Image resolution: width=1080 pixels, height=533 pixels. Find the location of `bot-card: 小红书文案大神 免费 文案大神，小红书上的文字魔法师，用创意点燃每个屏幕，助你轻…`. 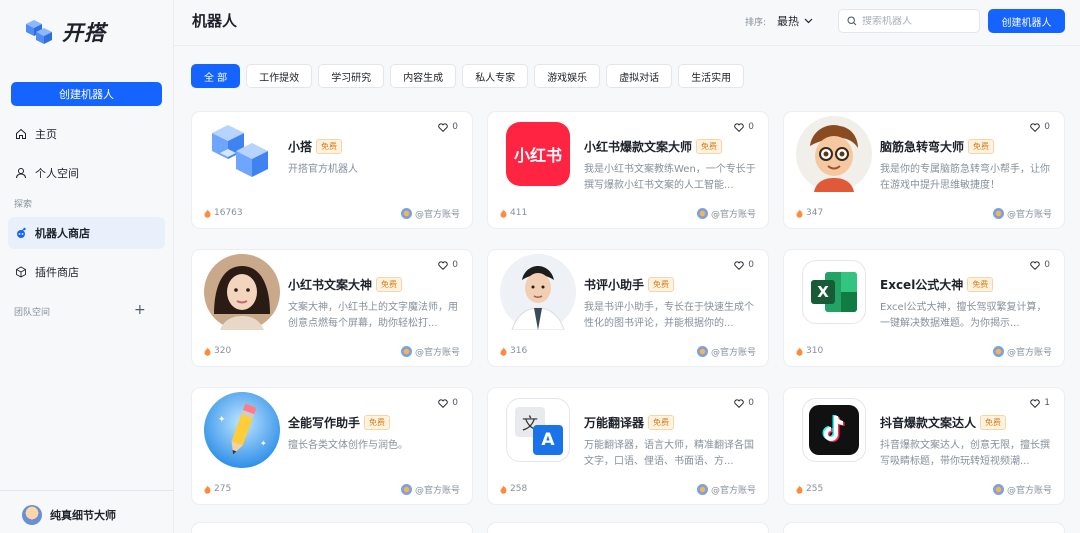

bot-card: 小红书文案大神 免费 文案大神，小红书上的文字魔法师，用创意点燃每个屏幕，助你轻… is located at coordinates (332, 308).